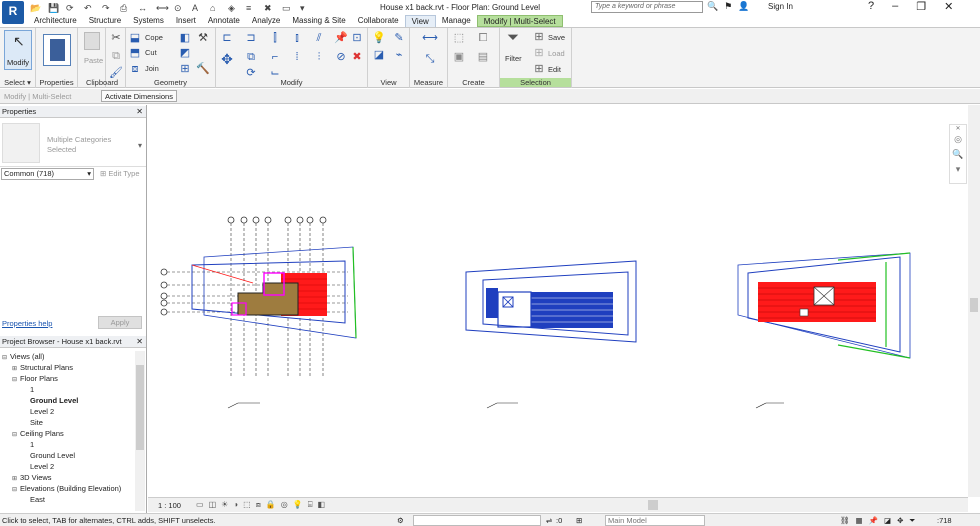  I want to click on highlight-icon: ◧, so click(322, 505).